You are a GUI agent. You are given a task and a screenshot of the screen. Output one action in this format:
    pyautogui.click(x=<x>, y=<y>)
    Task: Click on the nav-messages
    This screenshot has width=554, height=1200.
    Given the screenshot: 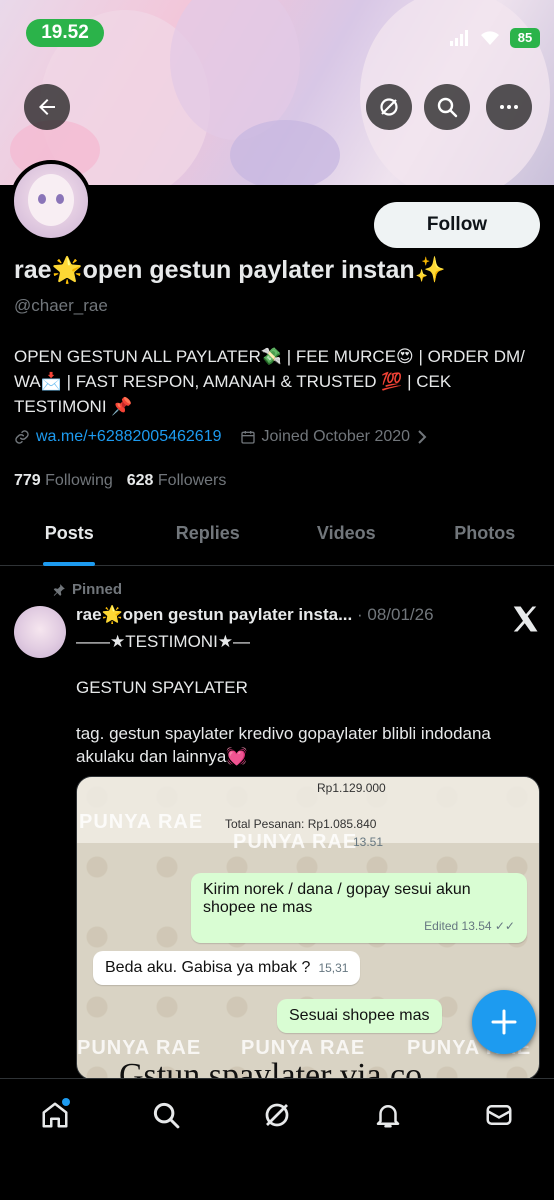 What is the action you would take?
    pyautogui.click(x=499, y=1115)
    